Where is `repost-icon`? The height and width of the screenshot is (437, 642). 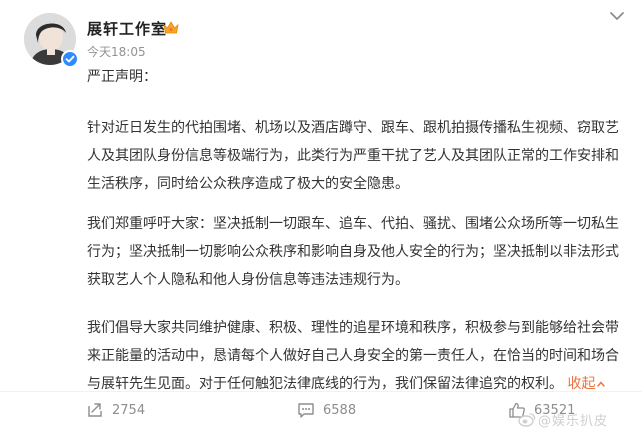 repost-icon is located at coordinates (95, 410).